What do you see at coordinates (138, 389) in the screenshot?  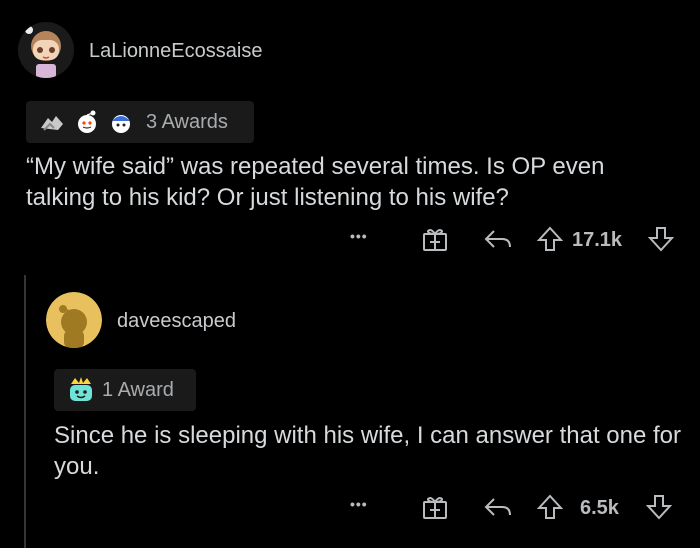 I see `awards-label: 1 Award` at bounding box center [138, 389].